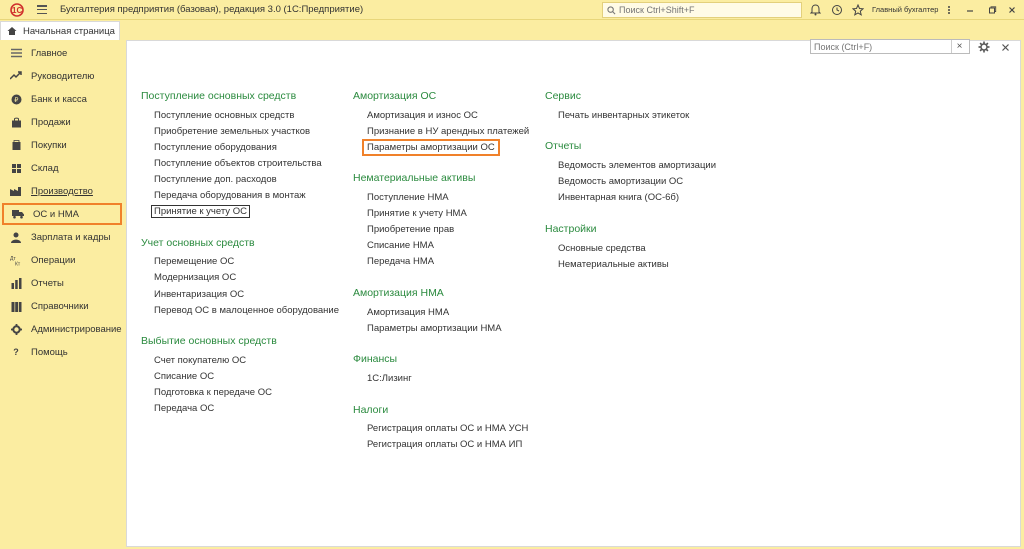 Image resolution: width=1024 pixels, height=549 pixels. Describe the element at coordinates (1005, 47) in the screenshot. I see `close-panel-icon` at that location.